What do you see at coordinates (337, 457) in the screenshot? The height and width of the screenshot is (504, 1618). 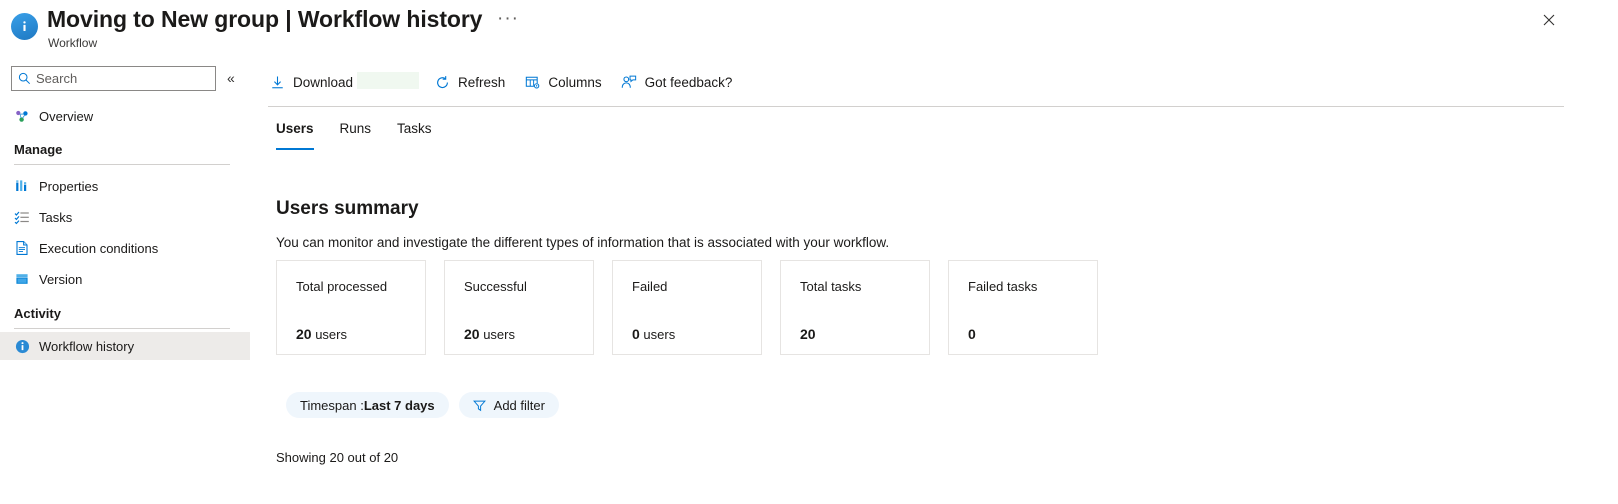 I see `showing-count: Showing 20 out of 20` at bounding box center [337, 457].